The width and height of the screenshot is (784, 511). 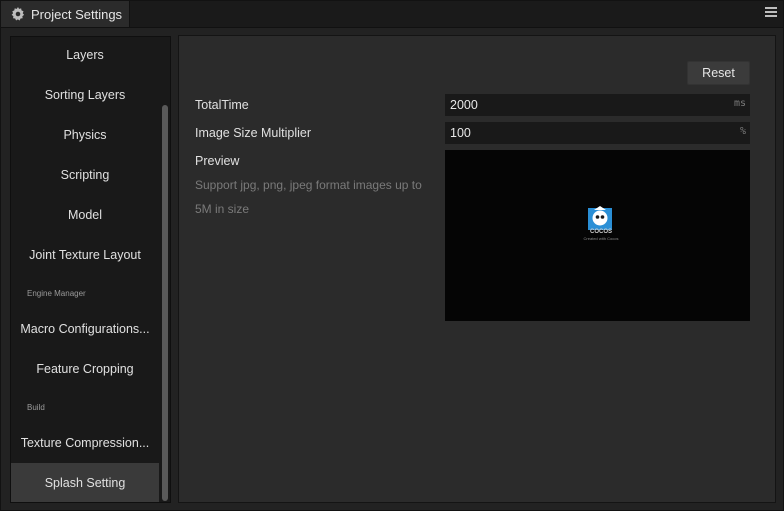 I want to click on image-size-multiplier-label: Image Size Multiplier, so click(x=253, y=133).